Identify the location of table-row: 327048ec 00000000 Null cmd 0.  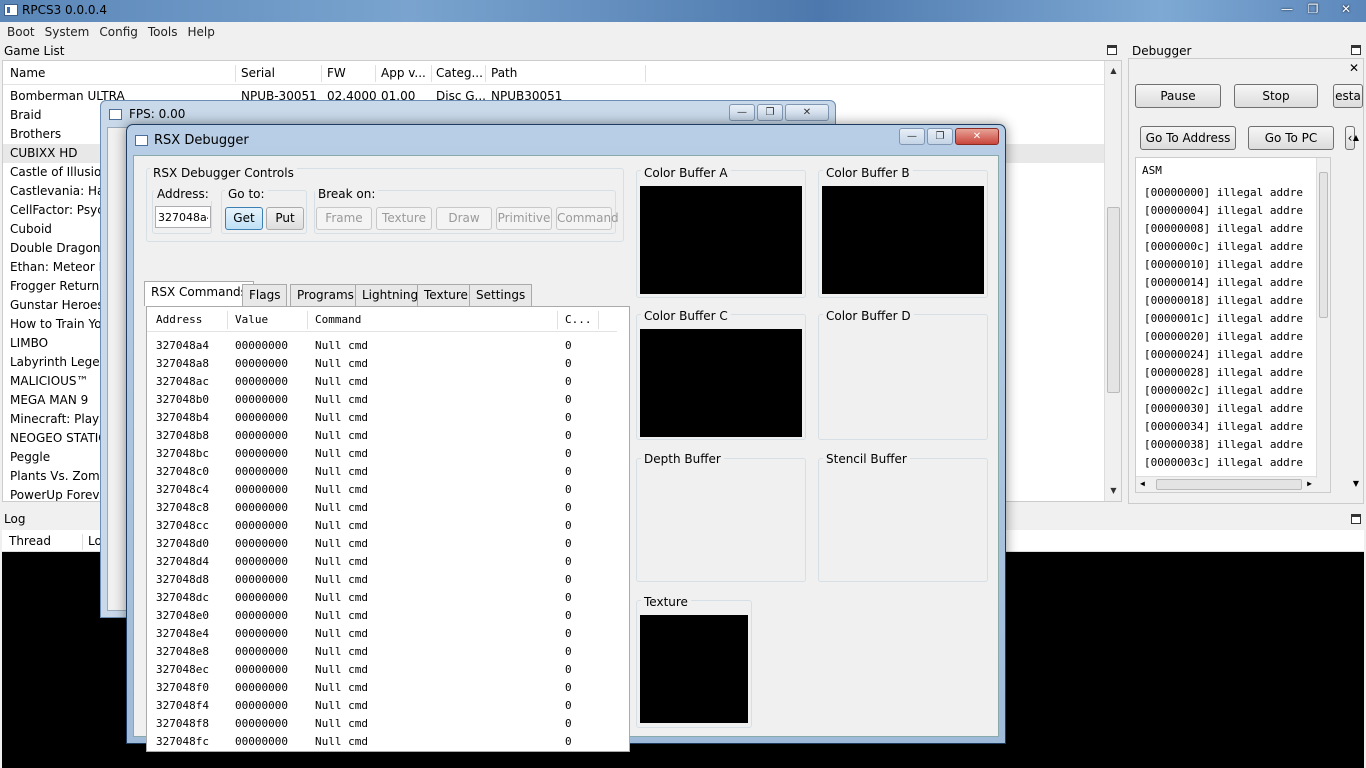
(388, 670).